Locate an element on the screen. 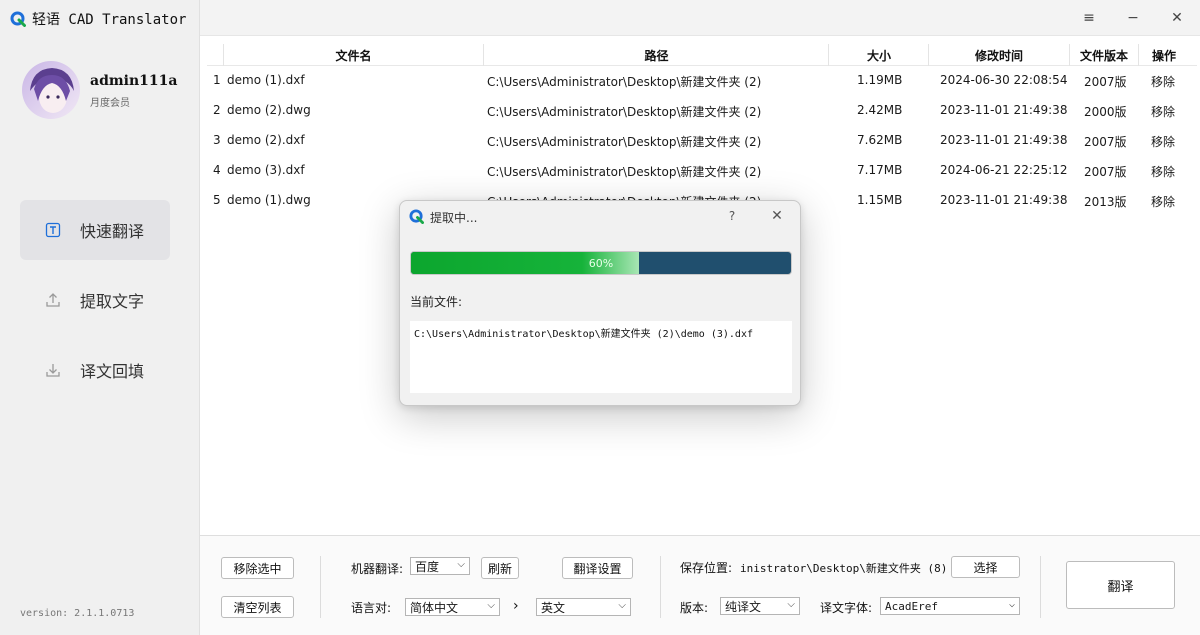  file-size: 1.19MB is located at coordinates (880, 80).